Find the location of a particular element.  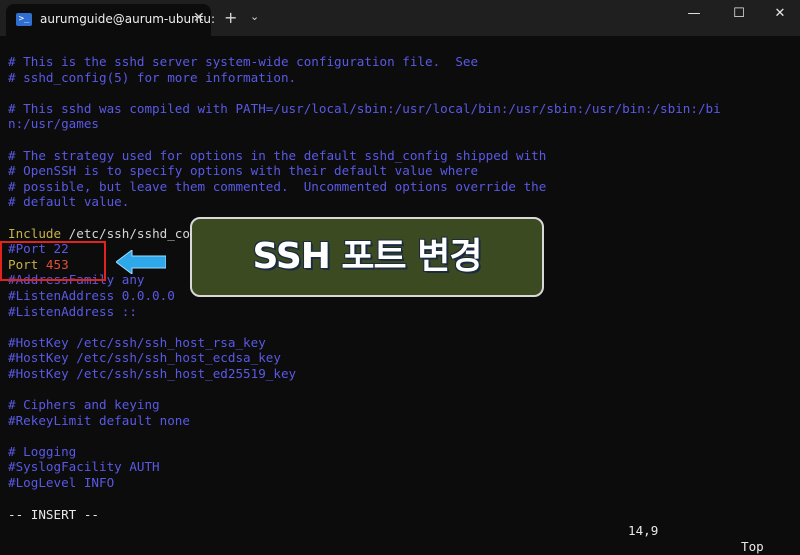

buffer-line: #SyslogFacility AUTH is located at coordinates (403, 467).